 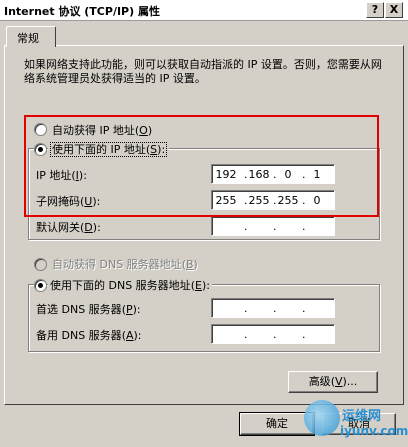 I want to click on tab-general: 常规, so click(x=31, y=36).